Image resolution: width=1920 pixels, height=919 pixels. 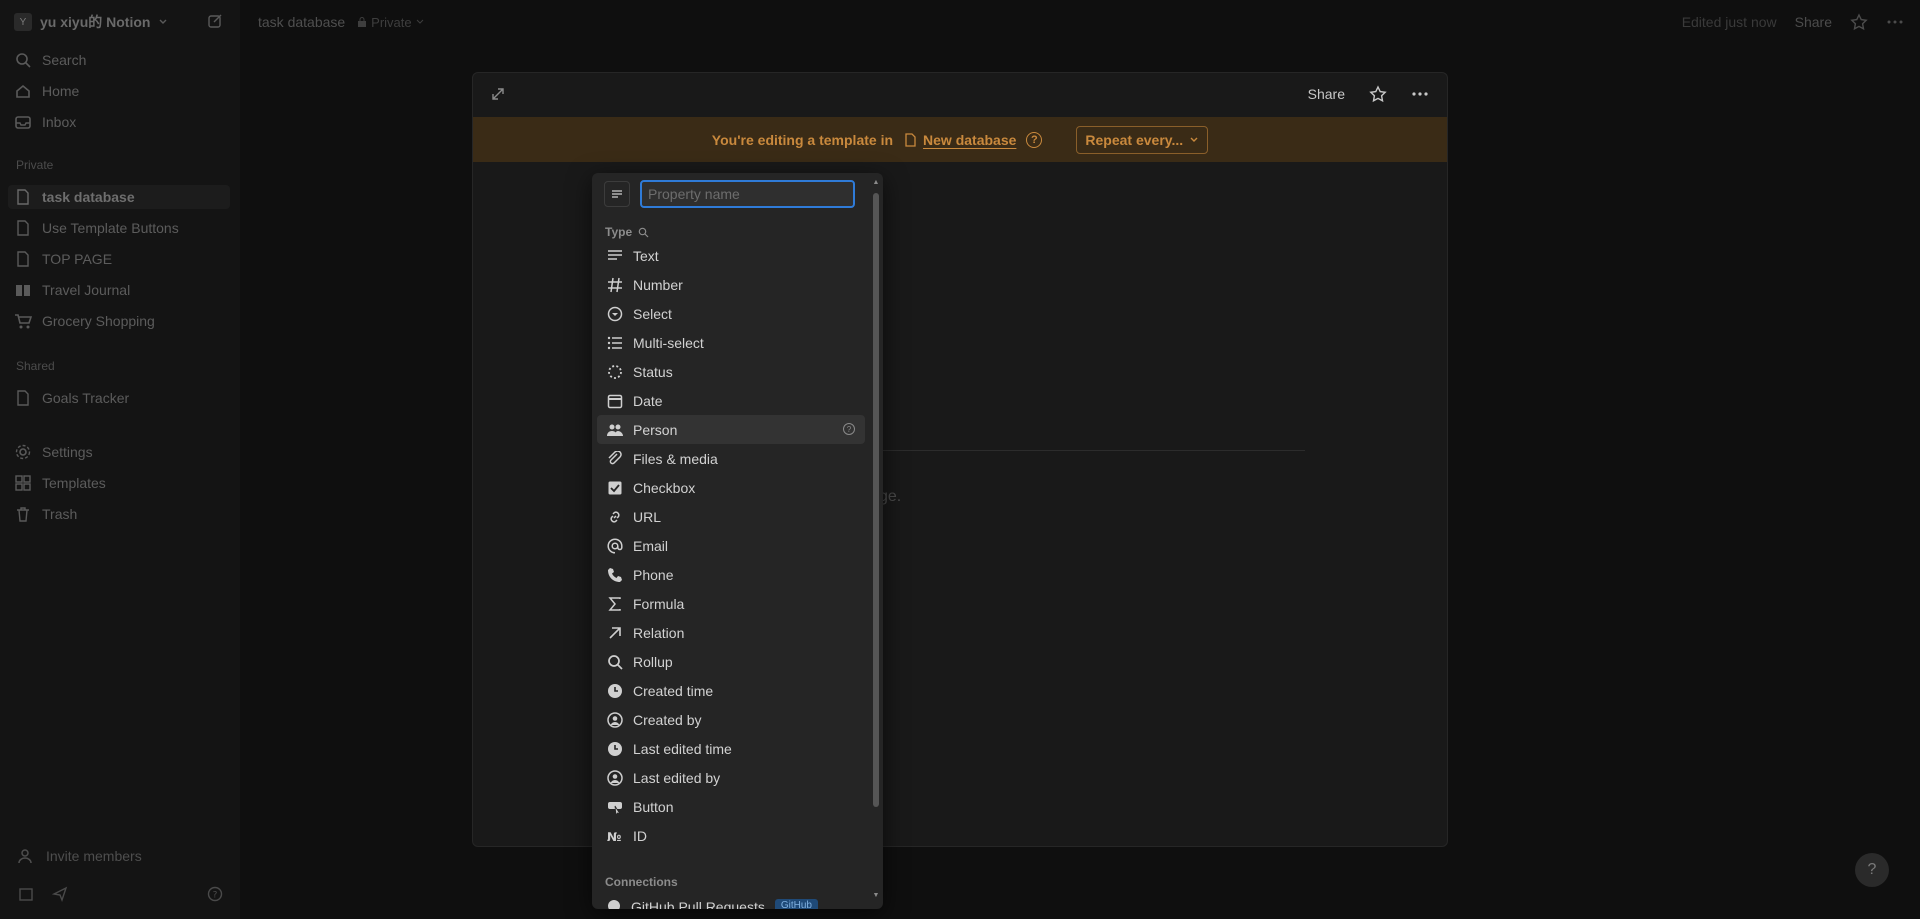 I want to click on sidebar-item-goals-tracker: Goals Tracker, so click(x=71, y=398).